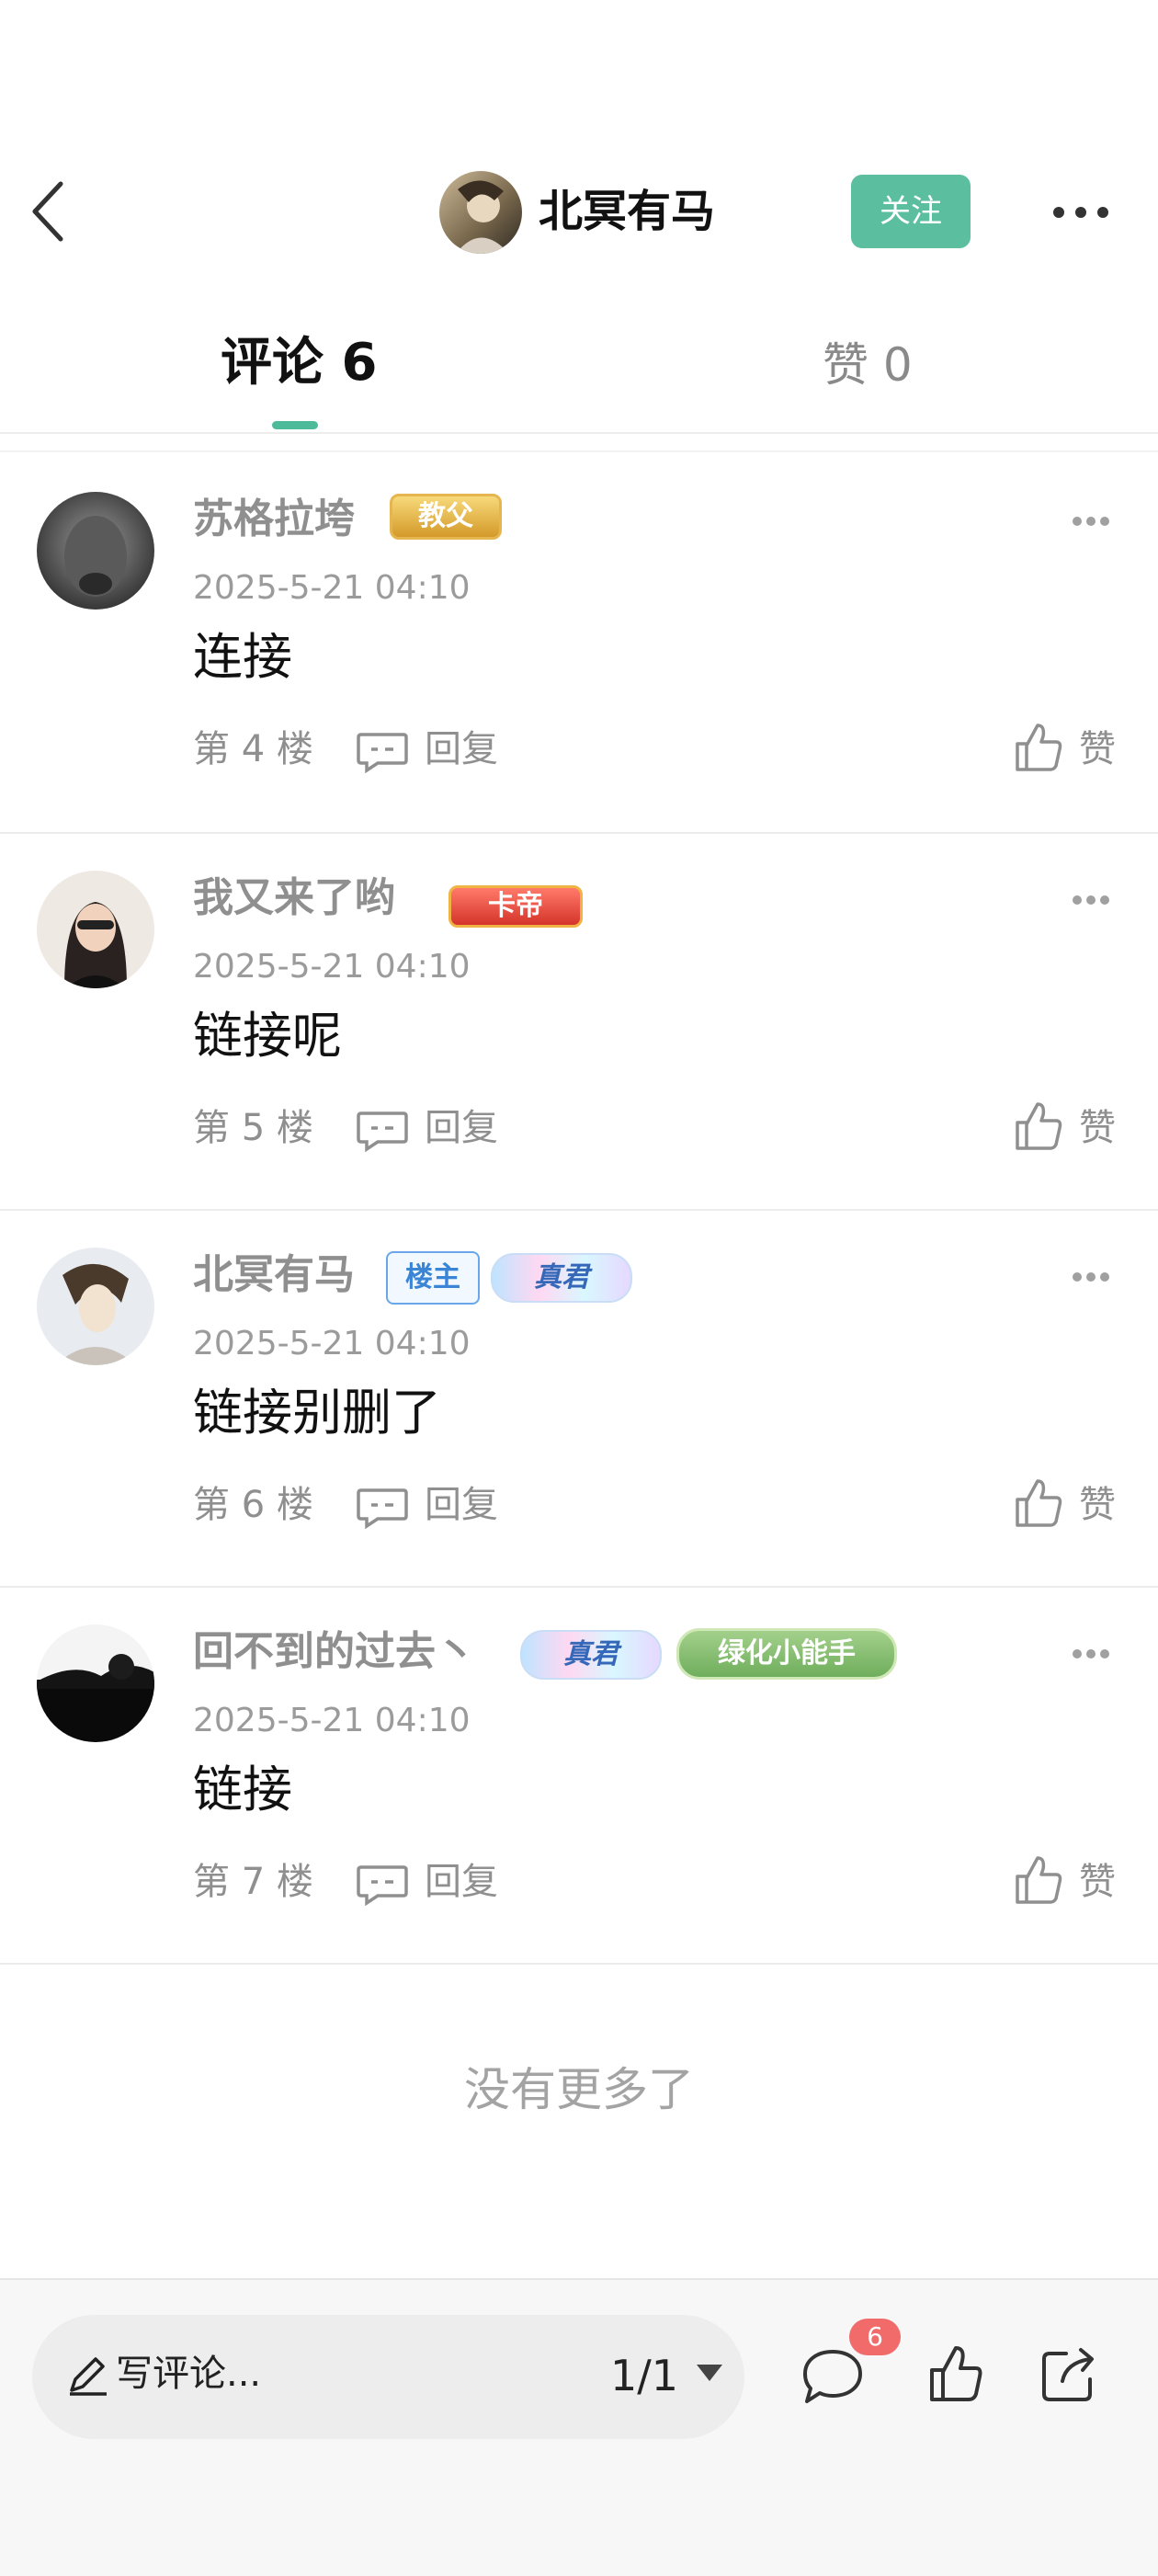 The width and height of the screenshot is (1158, 2576). Describe the element at coordinates (710, 2373) in the screenshot. I see `dropdown-triangle-icon` at that location.